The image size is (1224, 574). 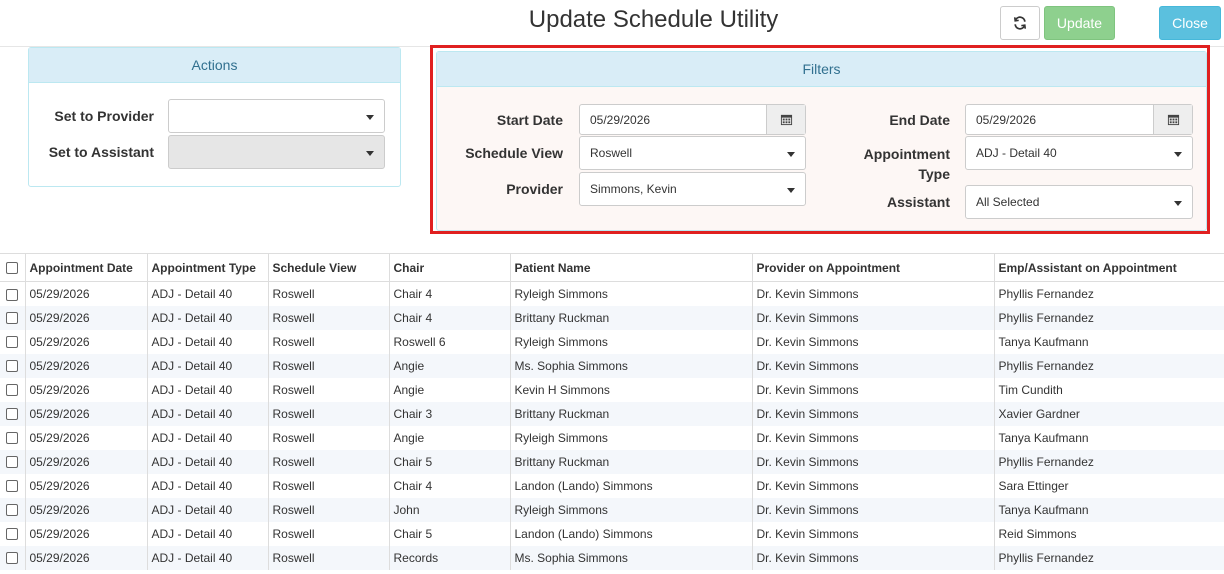 What do you see at coordinates (633, 189) in the screenshot?
I see `provider-value: Simmons, Kevin` at bounding box center [633, 189].